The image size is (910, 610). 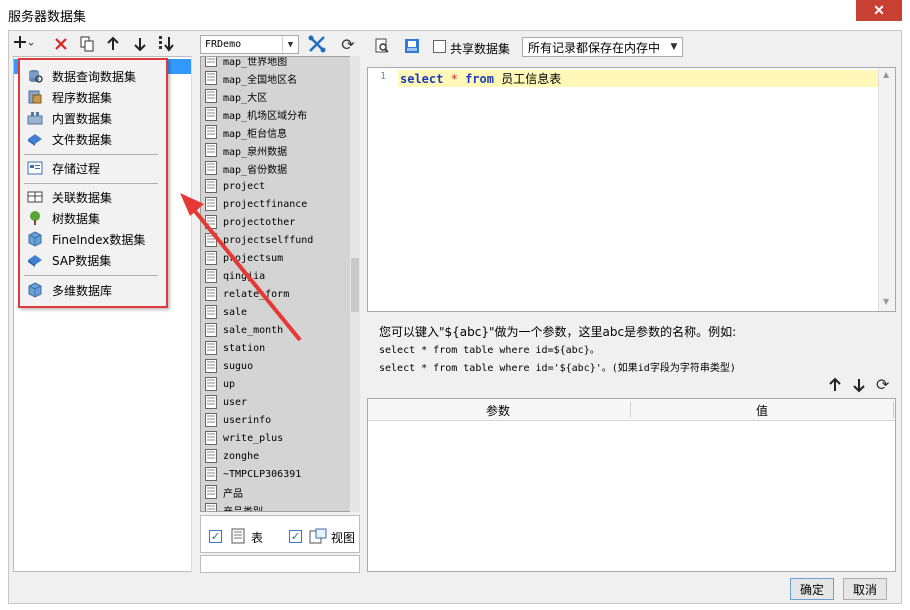 What do you see at coordinates (355, 285) in the screenshot?
I see `scrollbar-thumb` at bounding box center [355, 285].